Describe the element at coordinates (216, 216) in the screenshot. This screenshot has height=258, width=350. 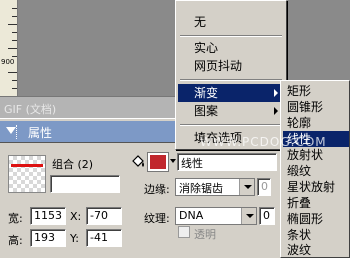
I see `texture-select: DNA` at that location.